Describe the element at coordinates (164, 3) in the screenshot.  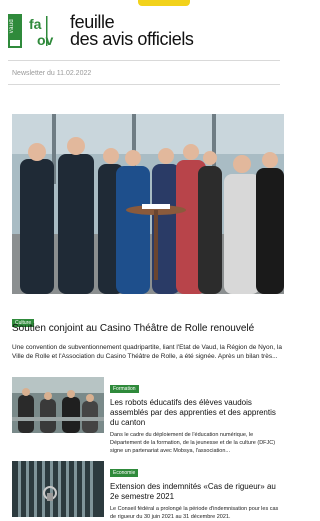
I see `top-accent-tab` at that location.